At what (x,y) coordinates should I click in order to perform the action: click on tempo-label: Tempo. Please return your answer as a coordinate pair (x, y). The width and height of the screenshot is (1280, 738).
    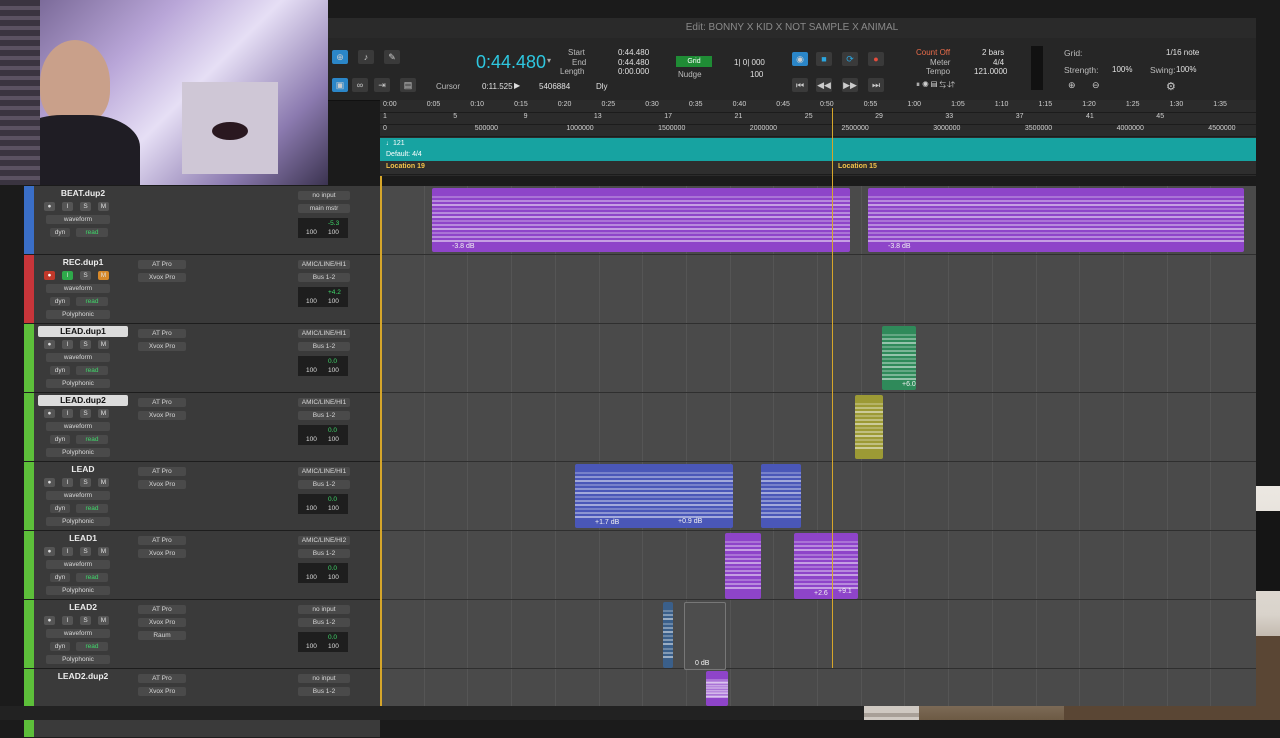
    Looking at the image, I should click on (938, 71).